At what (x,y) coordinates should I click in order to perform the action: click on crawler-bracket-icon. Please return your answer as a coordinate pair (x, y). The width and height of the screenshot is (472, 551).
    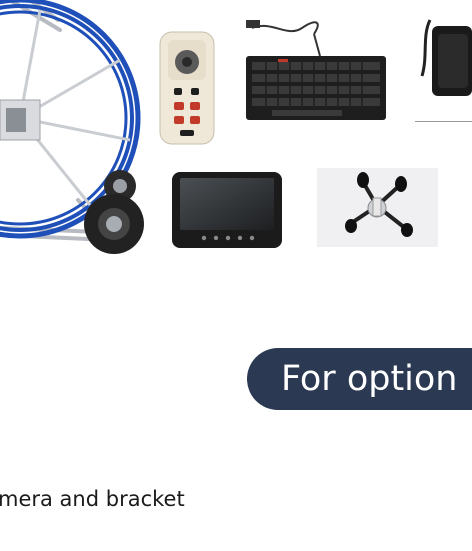
    Looking at the image, I should click on (379, 204).